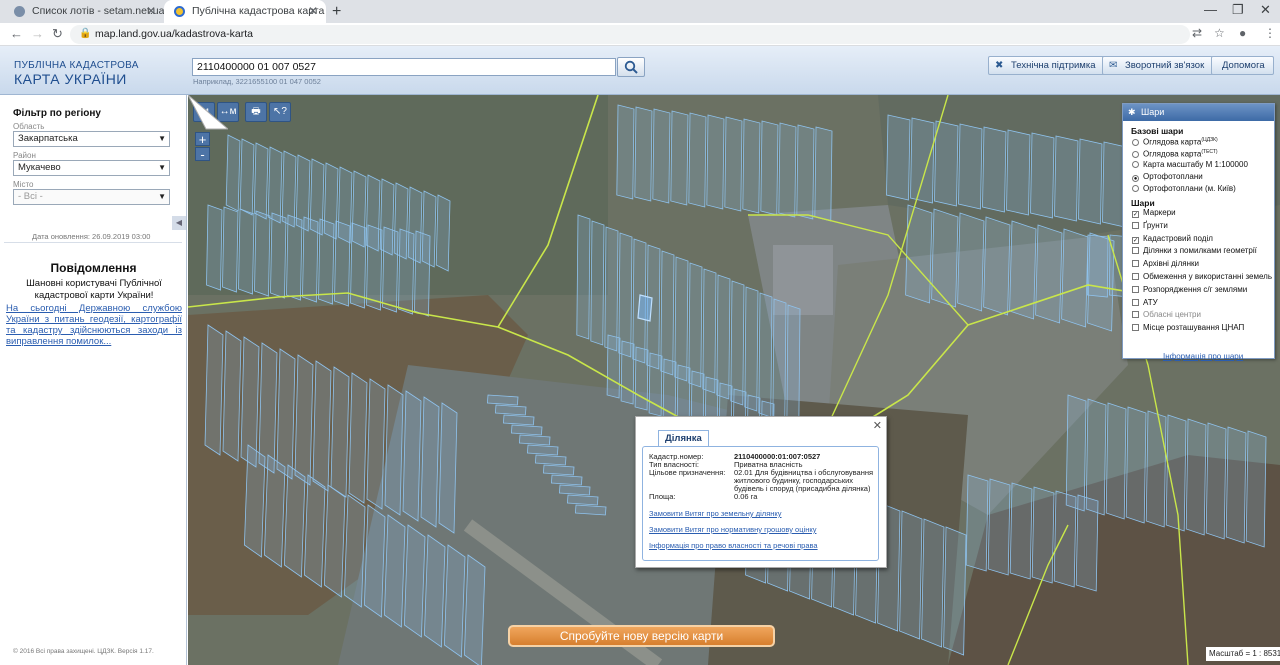  What do you see at coordinates (1238, 10) in the screenshot?
I see `restore-icon: ❐` at bounding box center [1238, 10].